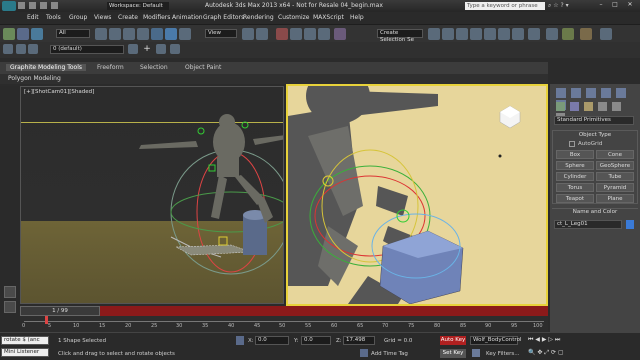 The width and height of the screenshot is (640, 360). I want to click on undo-icon, so click(9, 34).